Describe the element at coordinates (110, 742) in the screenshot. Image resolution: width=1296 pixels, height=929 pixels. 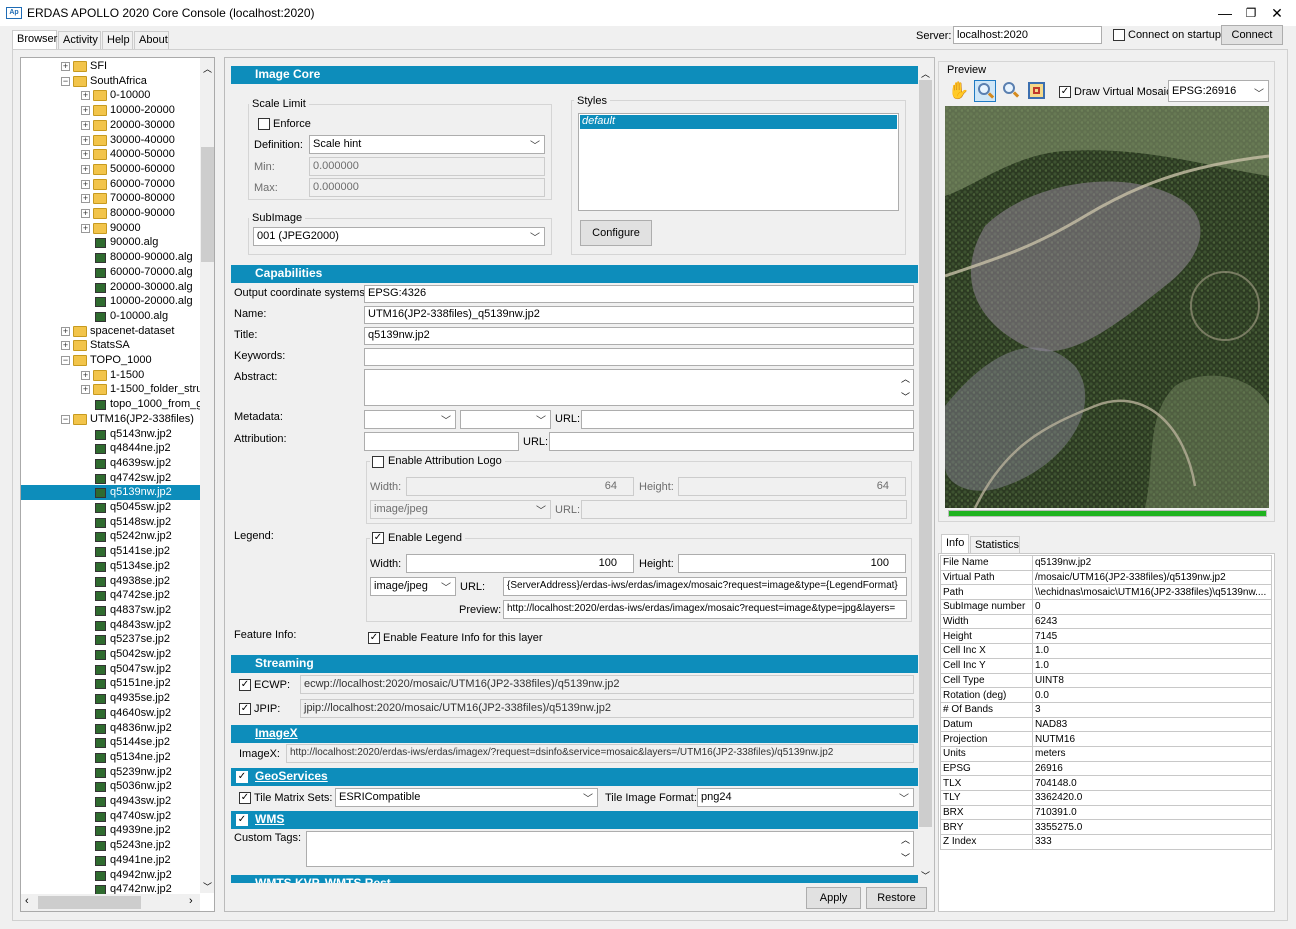
I see `tree-file-item: q5144se.jp2` at that location.